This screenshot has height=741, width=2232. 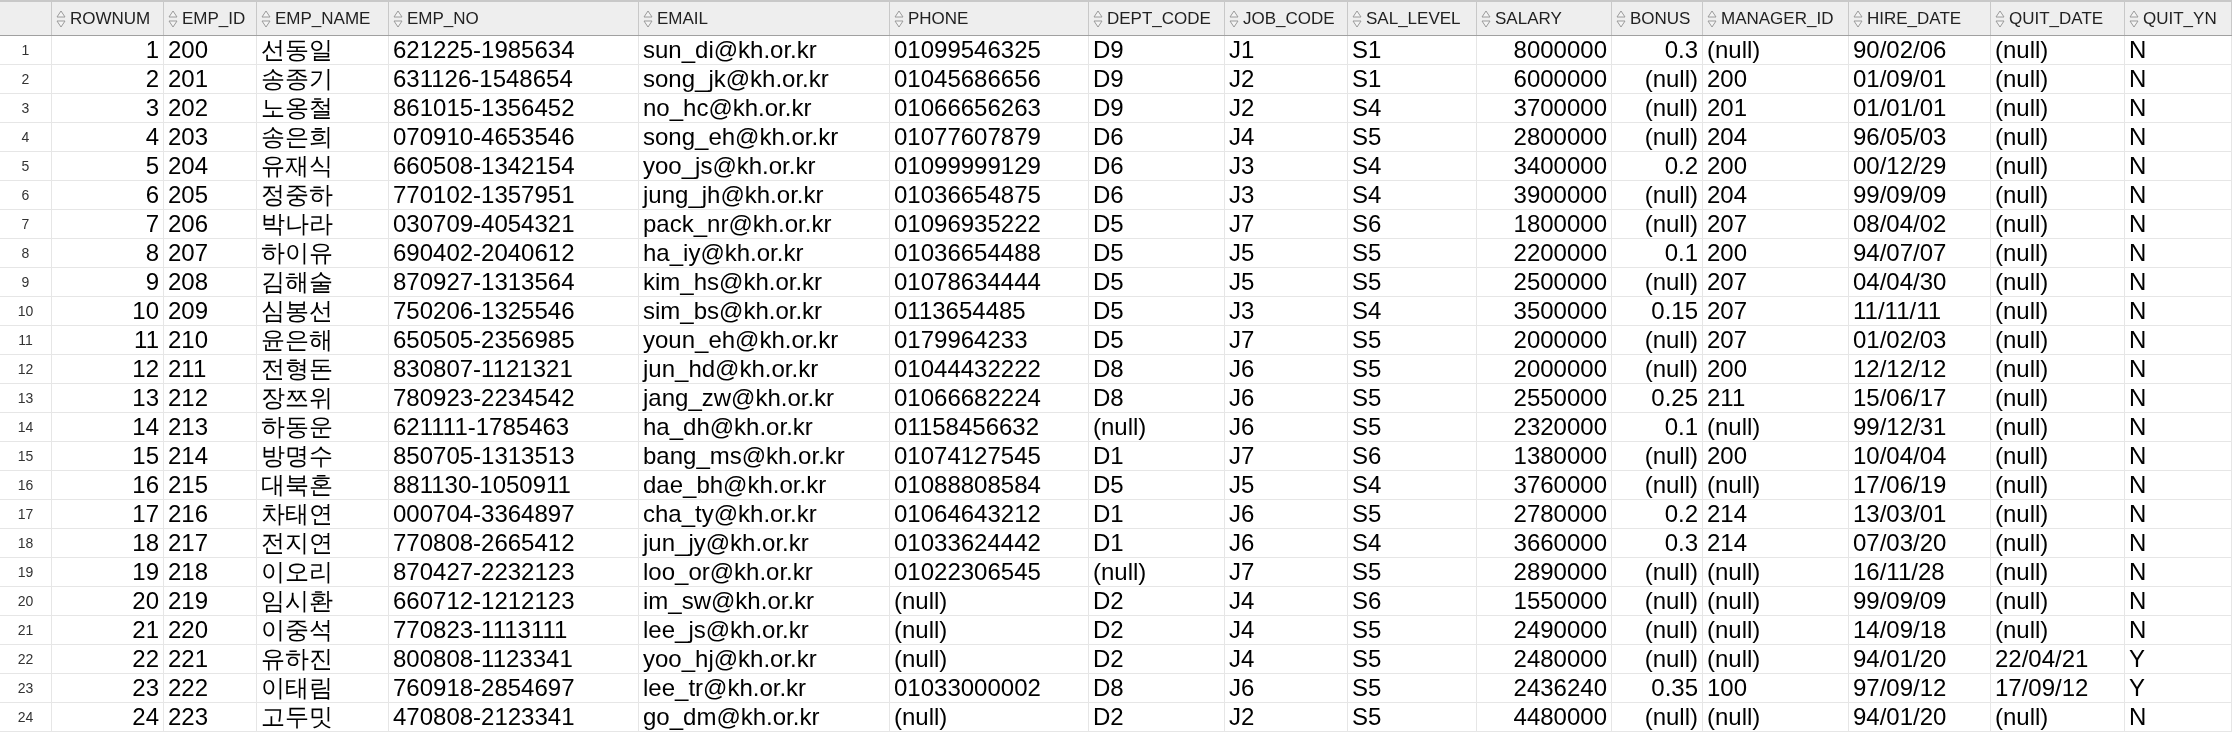 I want to click on table-cell: J2, so click(x=1286, y=717).